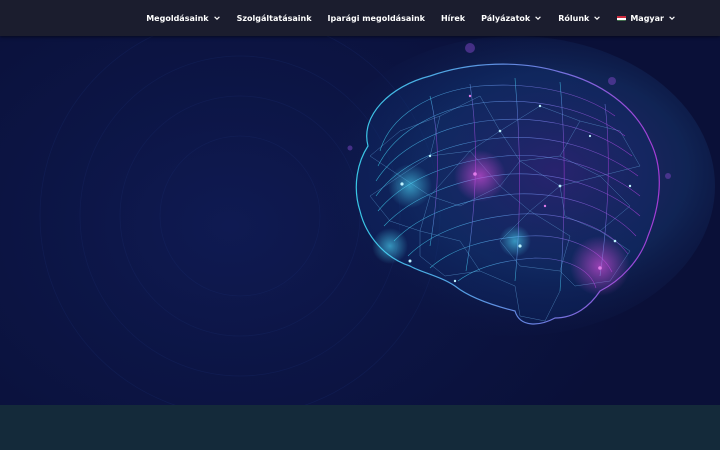  I want to click on nav-item-megoldasaink: Megoldásaink, so click(183, 18).